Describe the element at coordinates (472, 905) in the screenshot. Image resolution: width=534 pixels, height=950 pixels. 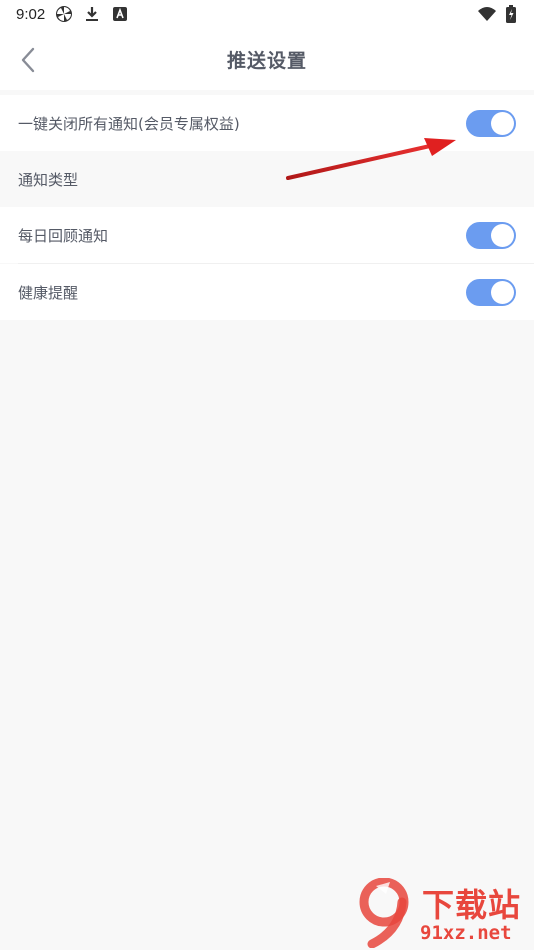
I see `watermark-brand: 下载站` at that location.